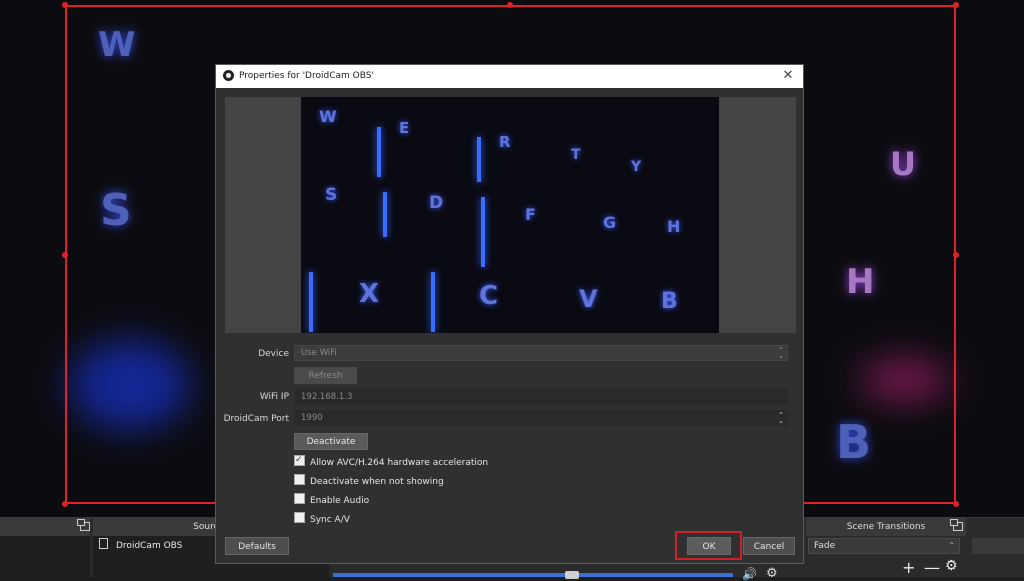 Image resolution: width=1024 pixels, height=581 pixels. I want to click on checkbox-enable-audio: Enable Audio, so click(331, 500).